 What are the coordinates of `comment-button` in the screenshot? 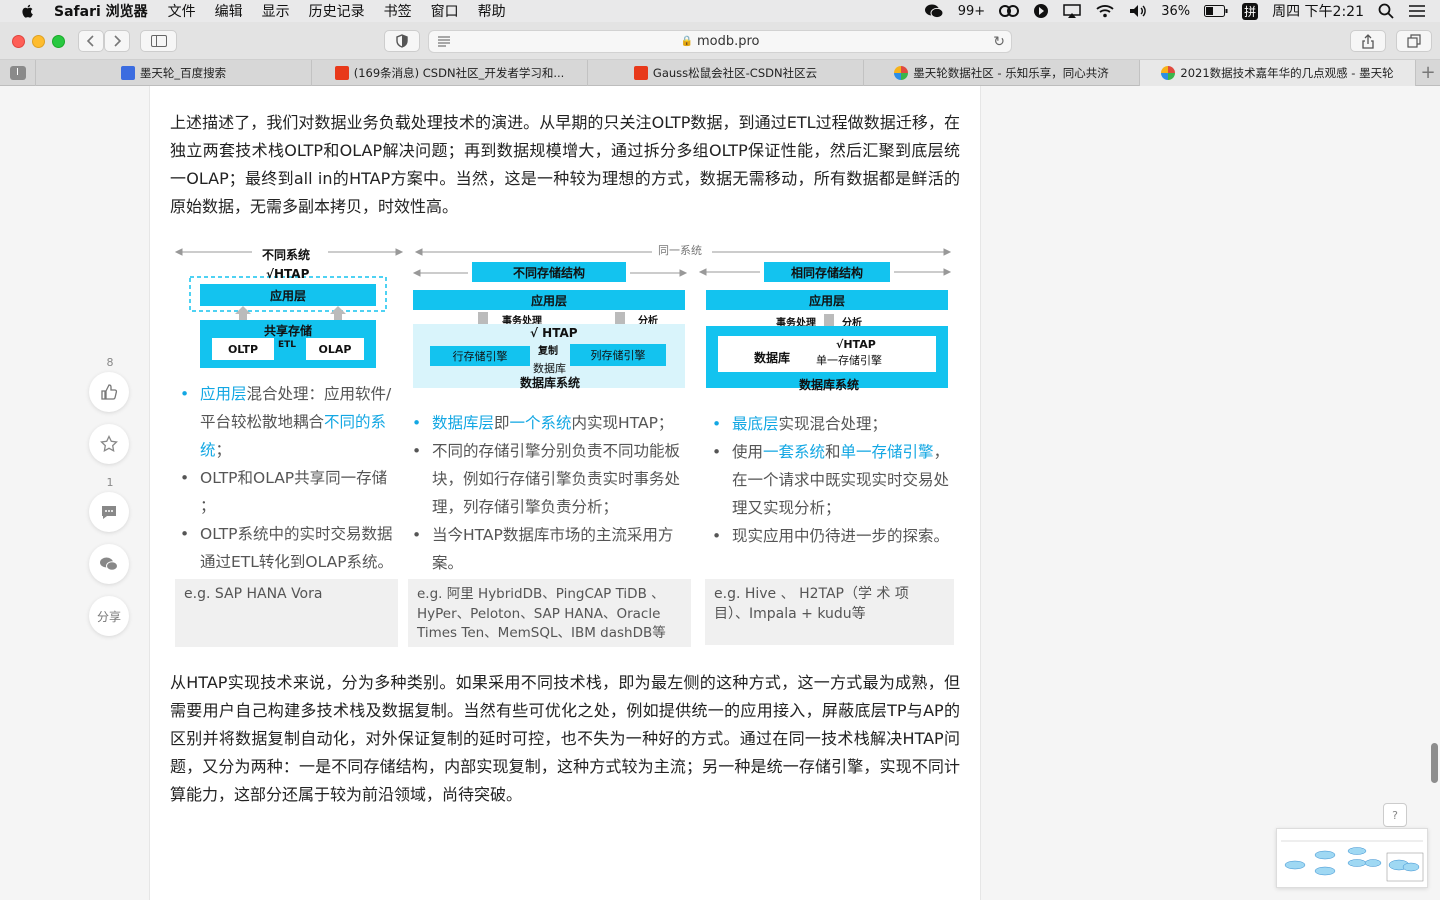 It's located at (109, 512).